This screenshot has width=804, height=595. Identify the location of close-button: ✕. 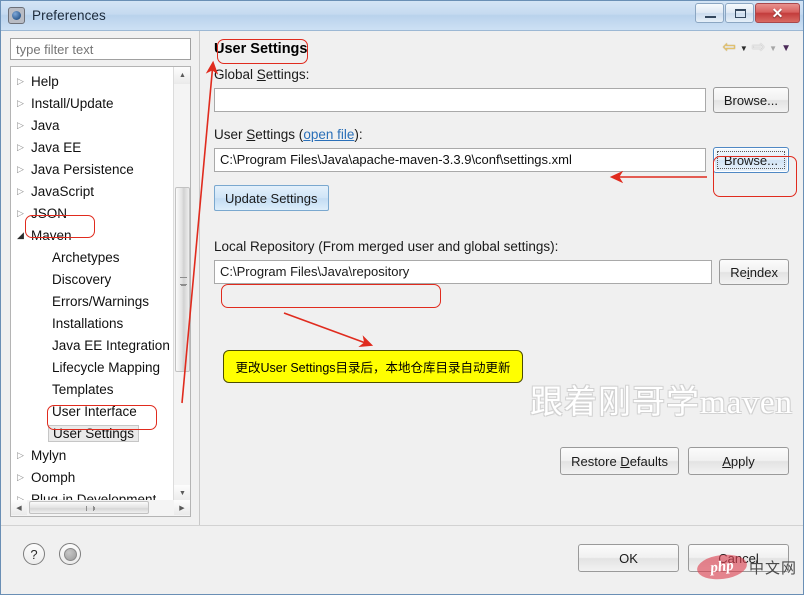
(777, 13).